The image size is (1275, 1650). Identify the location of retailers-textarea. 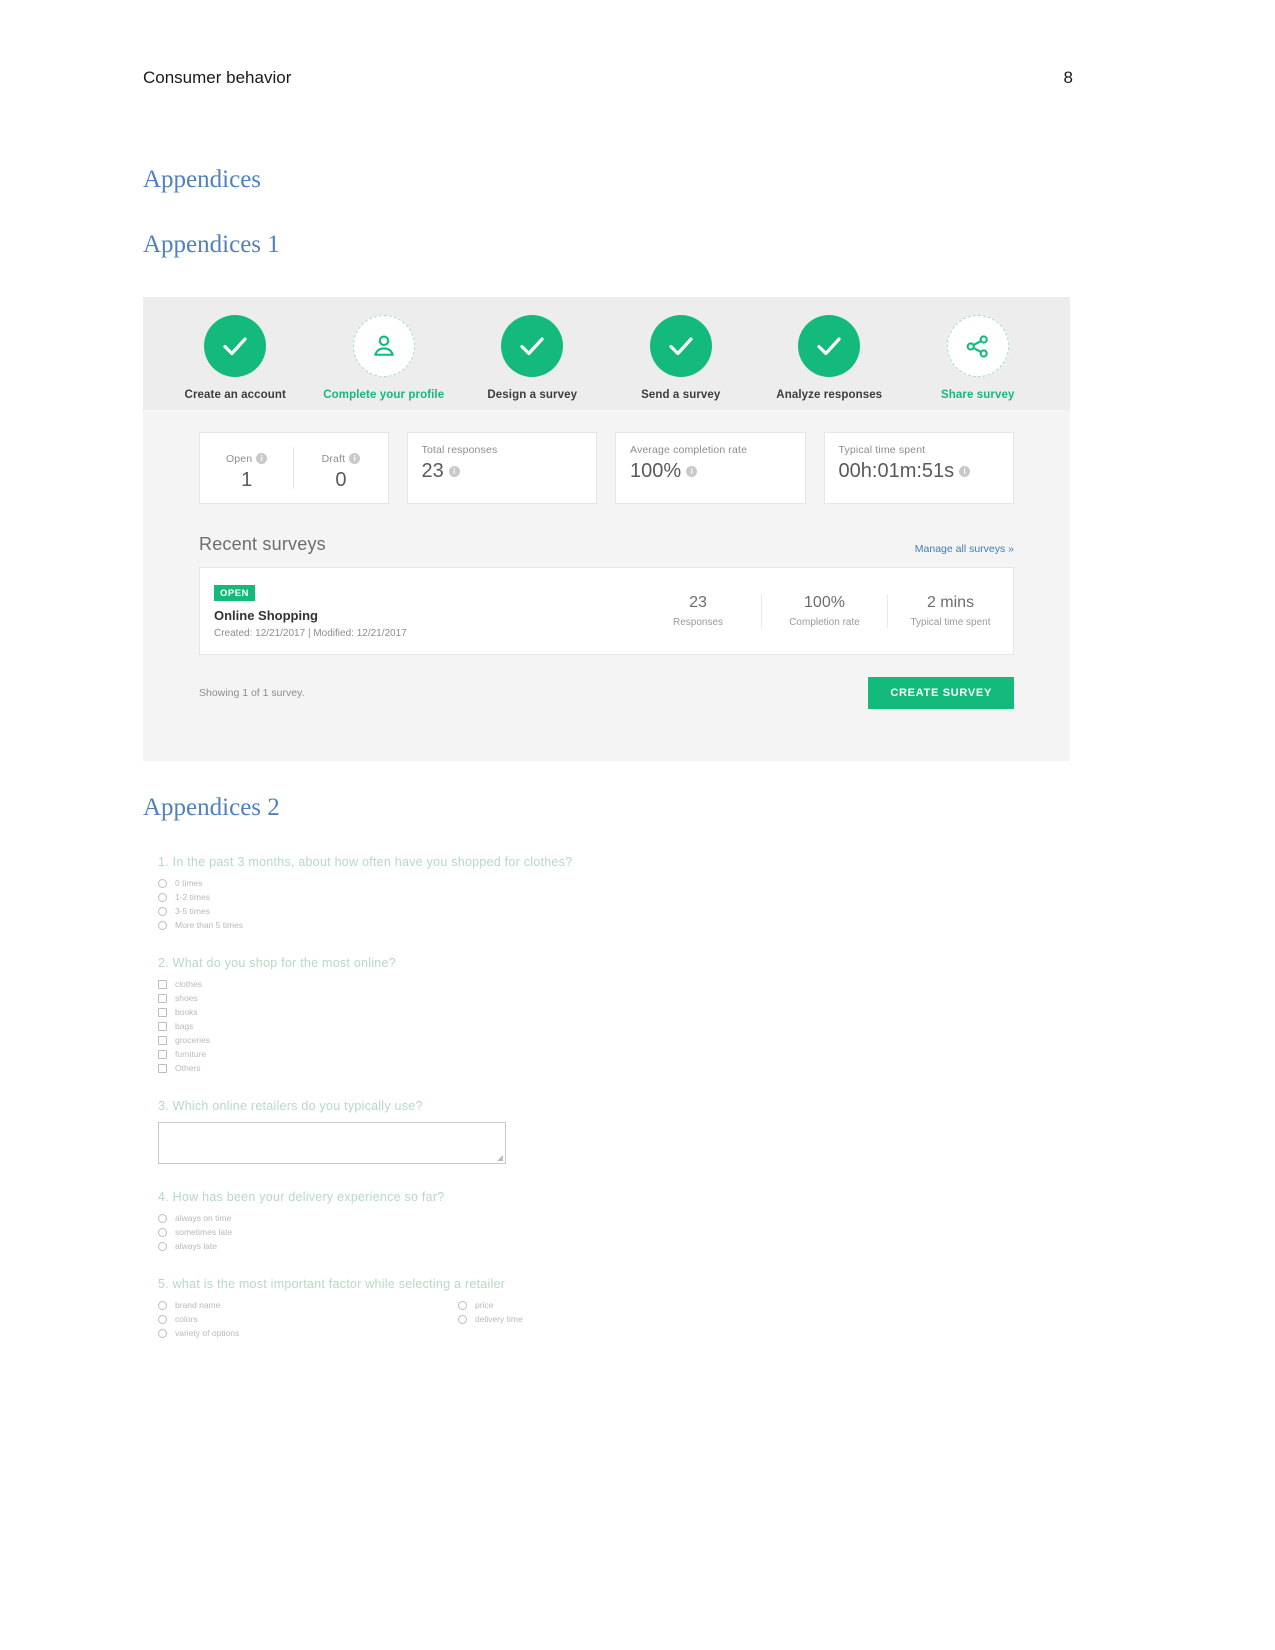
(332, 1143).